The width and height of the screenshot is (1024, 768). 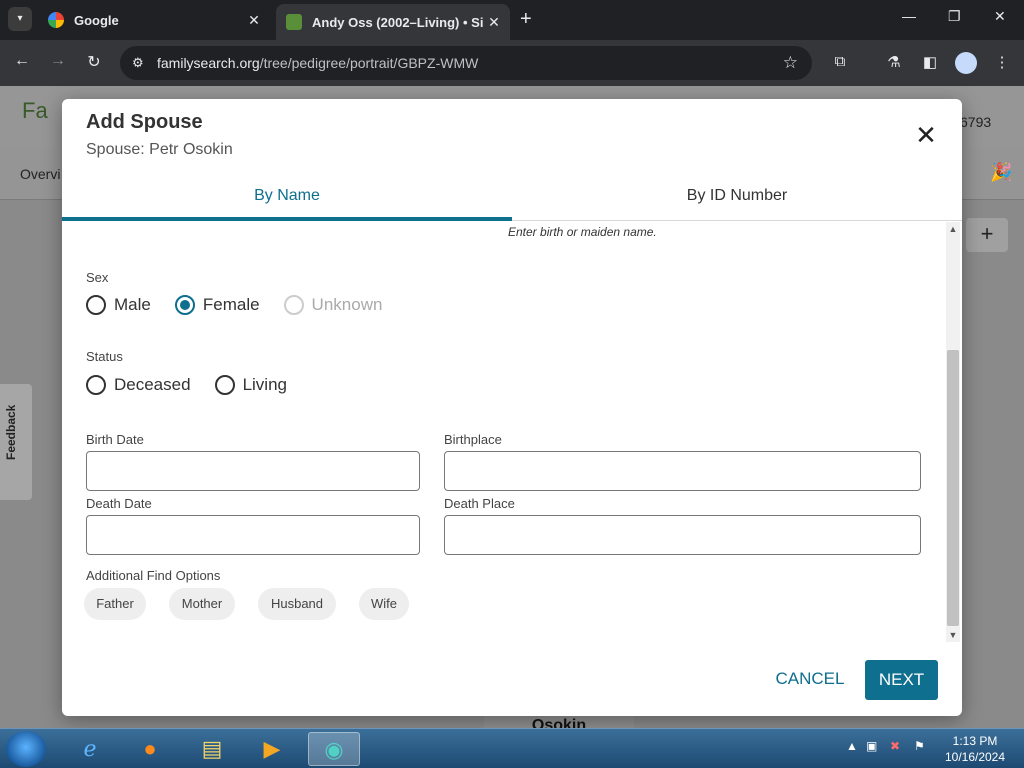 I want to click on cancel-button: CANCEL, so click(x=810, y=679).